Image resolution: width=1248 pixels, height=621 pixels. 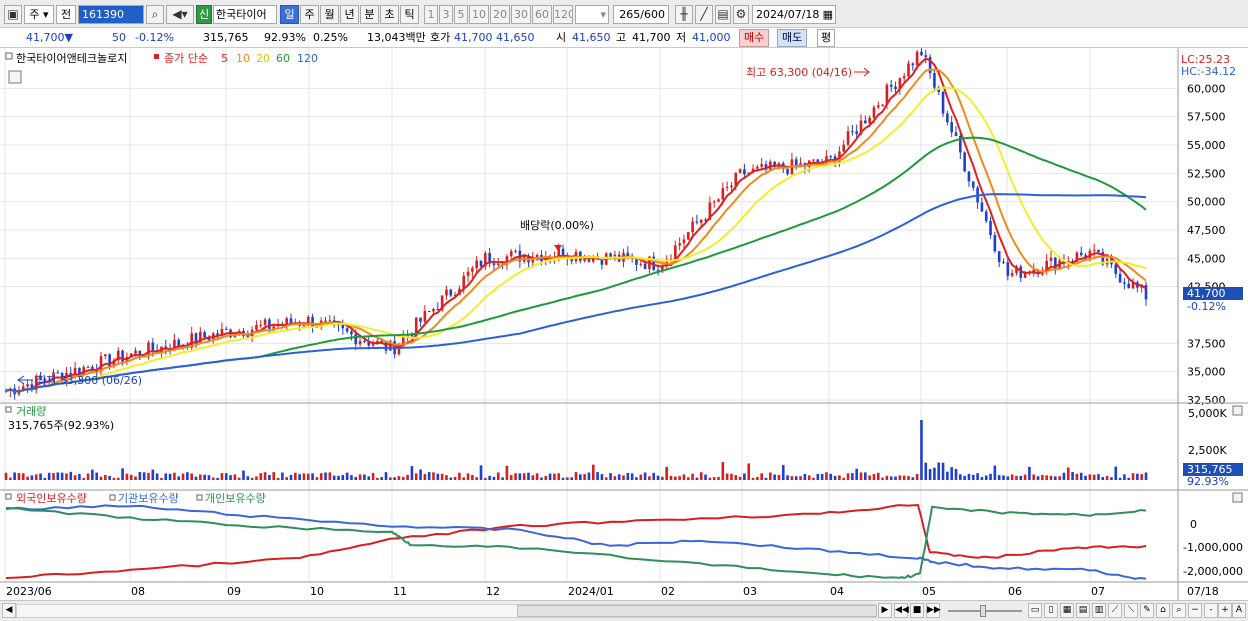 I want to click on tool-icon-4: ⌂, so click(x=1163, y=610).